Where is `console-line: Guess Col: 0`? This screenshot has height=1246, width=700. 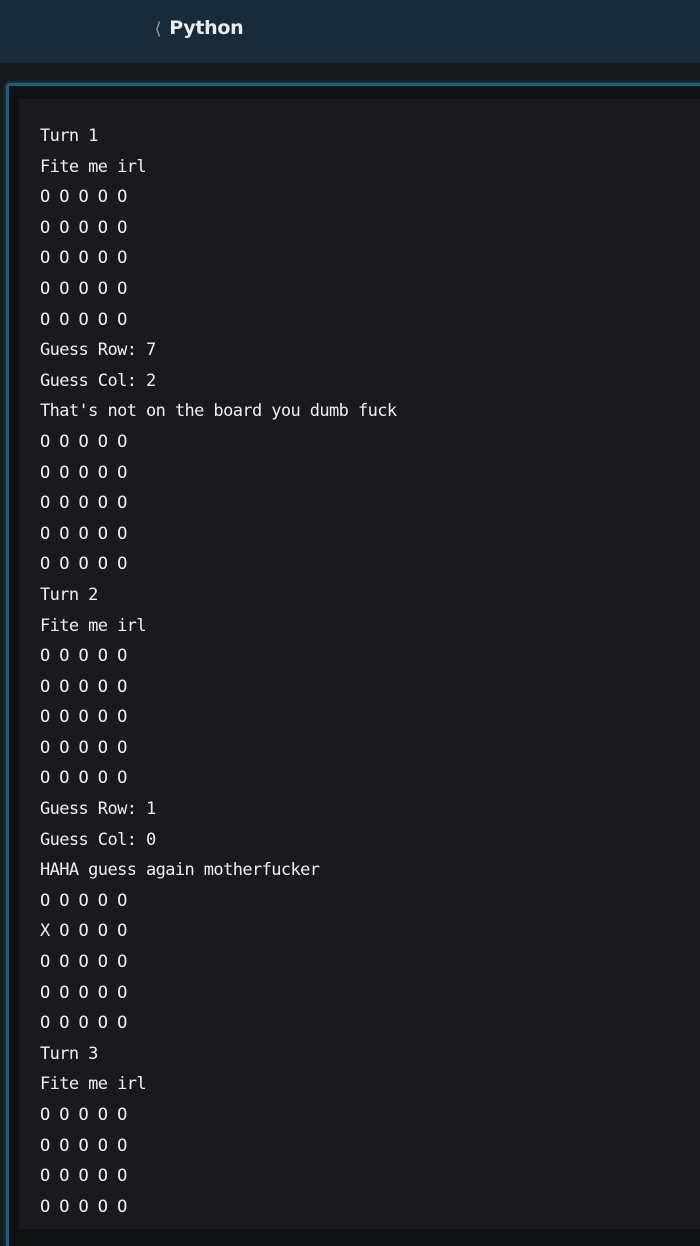 console-line: Guess Col: 0 is located at coordinates (98, 839).